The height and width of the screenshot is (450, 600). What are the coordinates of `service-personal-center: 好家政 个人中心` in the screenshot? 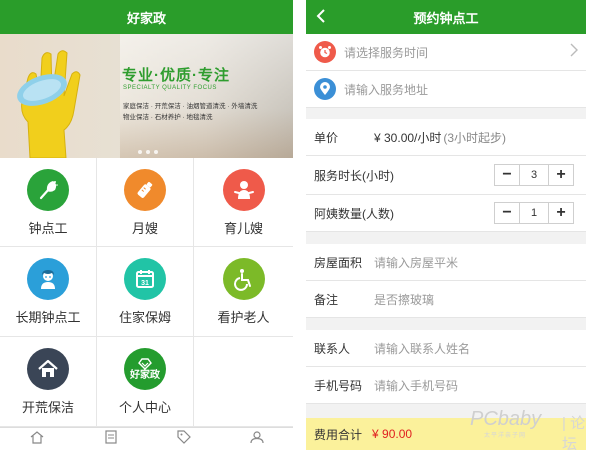 It's located at (145, 382).